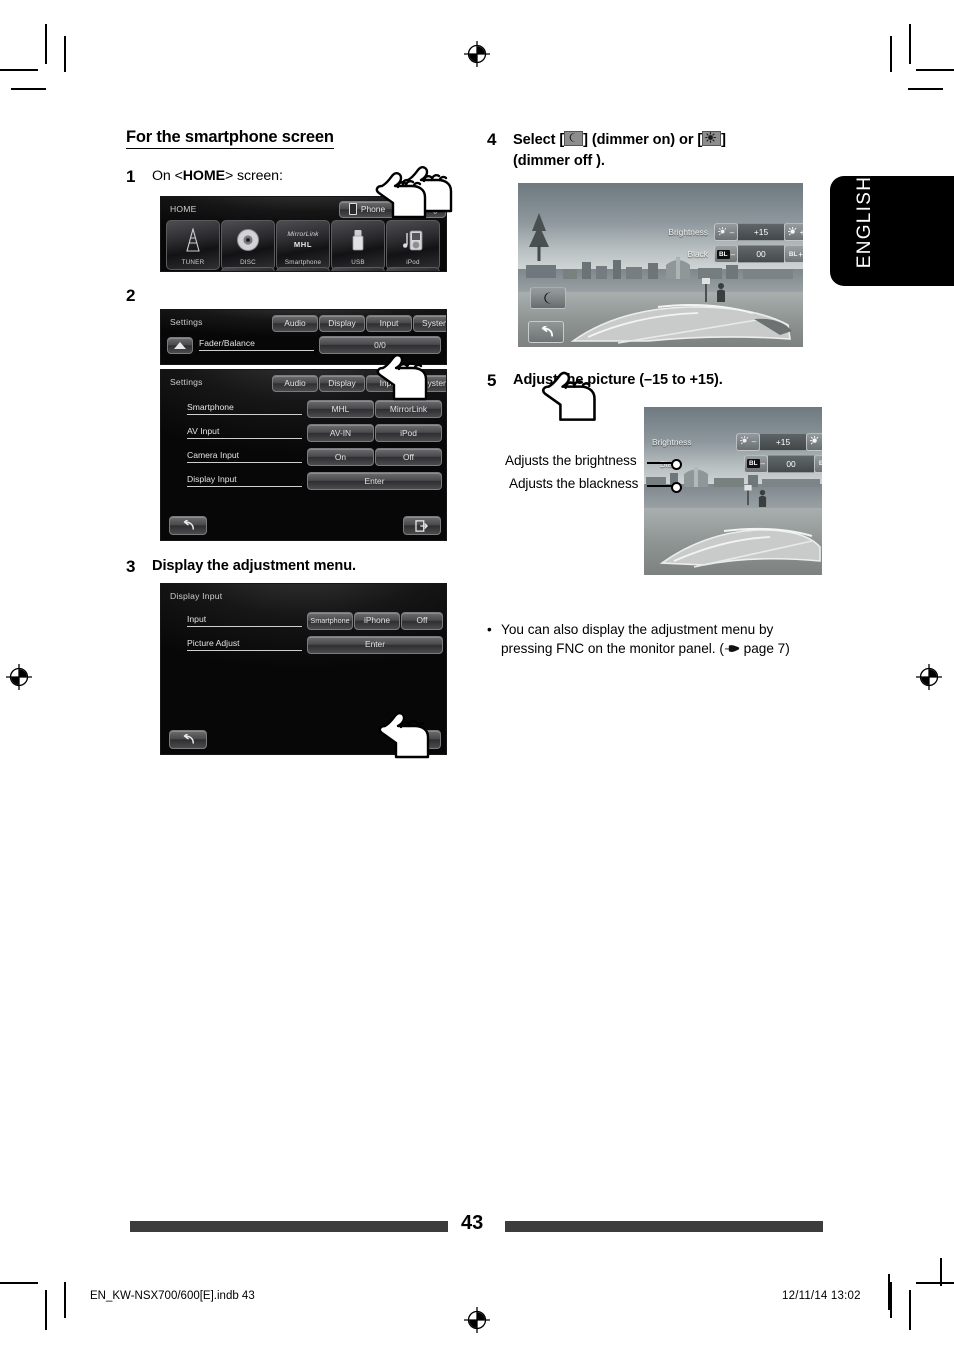  Describe the element at coordinates (492, 139) in the screenshot. I see `step-4-number: 4` at that location.